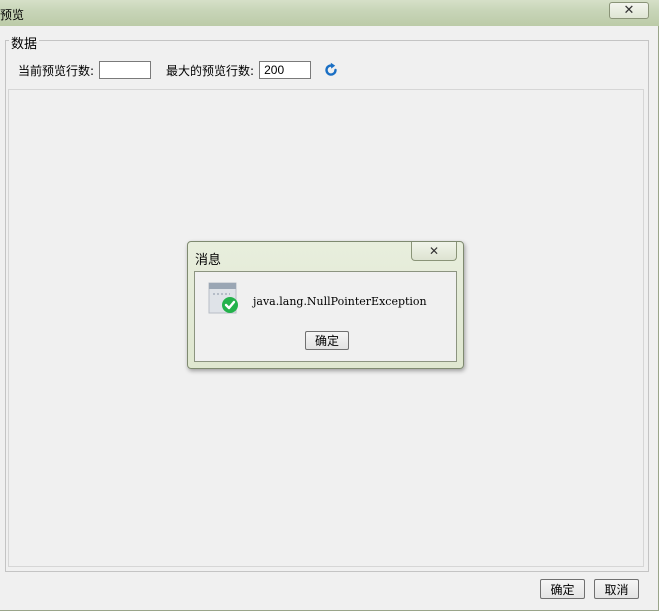 The height and width of the screenshot is (611, 659). Describe the element at coordinates (340, 301) in the screenshot. I see `dialog-message: java.lang.NullPointerException` at that location.